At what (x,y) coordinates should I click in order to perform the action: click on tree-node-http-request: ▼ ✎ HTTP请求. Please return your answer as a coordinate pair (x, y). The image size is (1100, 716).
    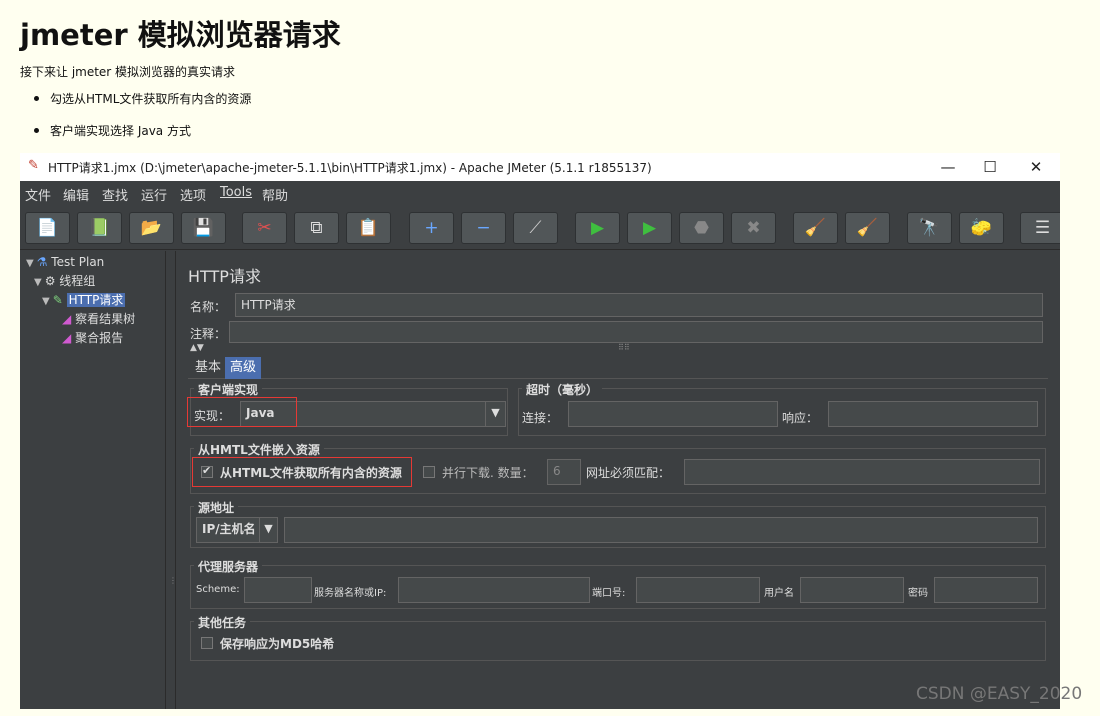
    Looking at the image, I should click on (84, 300).